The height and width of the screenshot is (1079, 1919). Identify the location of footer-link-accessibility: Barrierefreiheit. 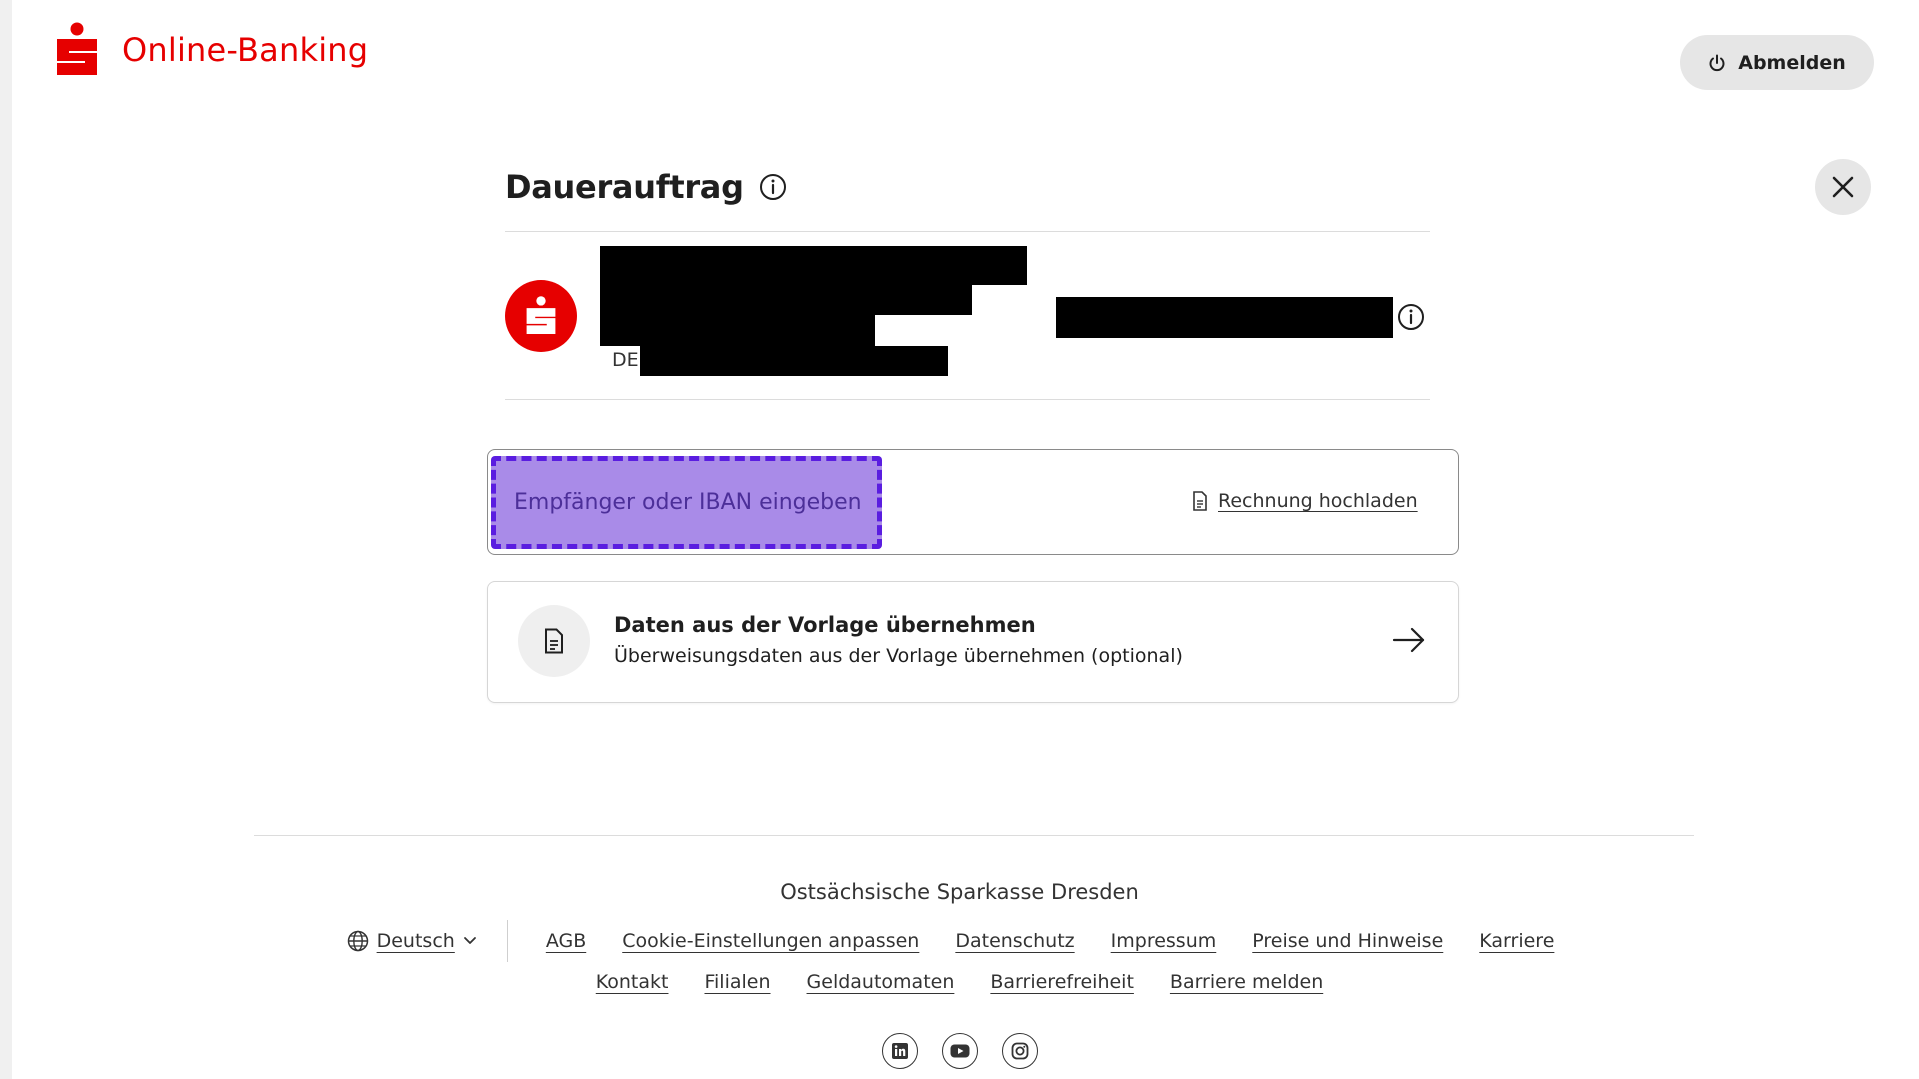
(1062, 982).